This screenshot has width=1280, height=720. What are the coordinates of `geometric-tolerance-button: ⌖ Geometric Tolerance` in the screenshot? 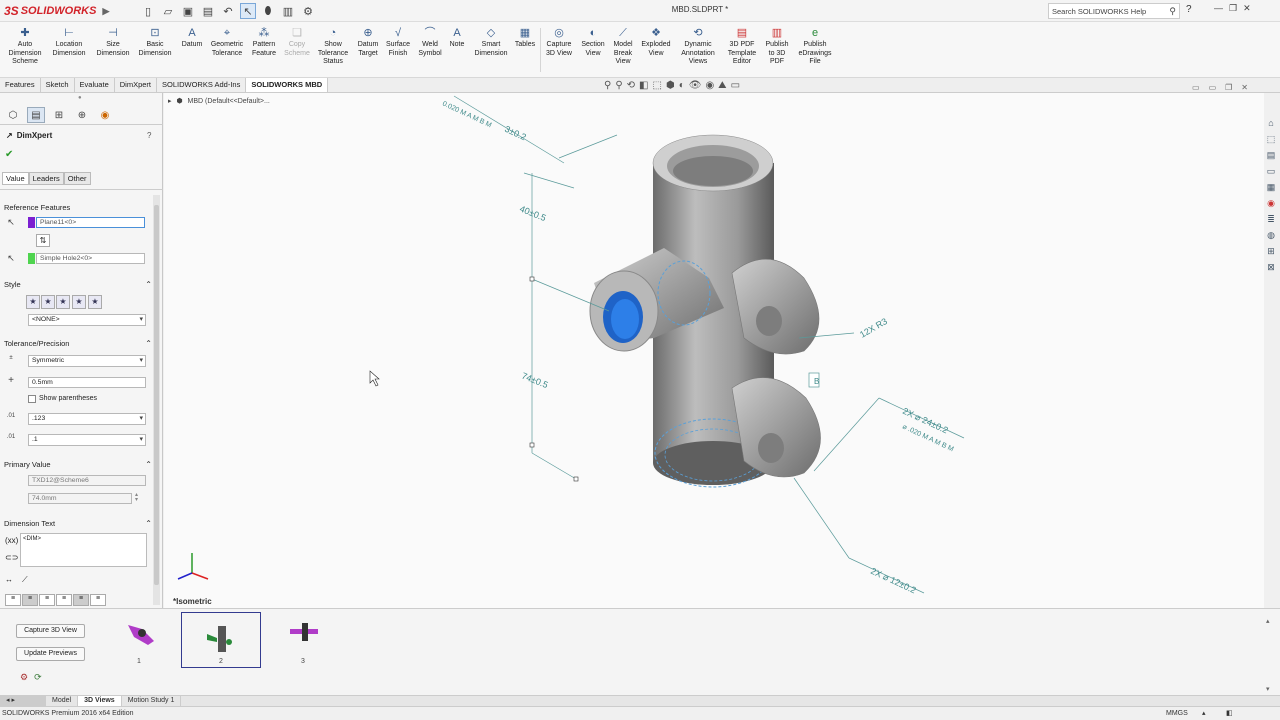 It's located at (227, 42).